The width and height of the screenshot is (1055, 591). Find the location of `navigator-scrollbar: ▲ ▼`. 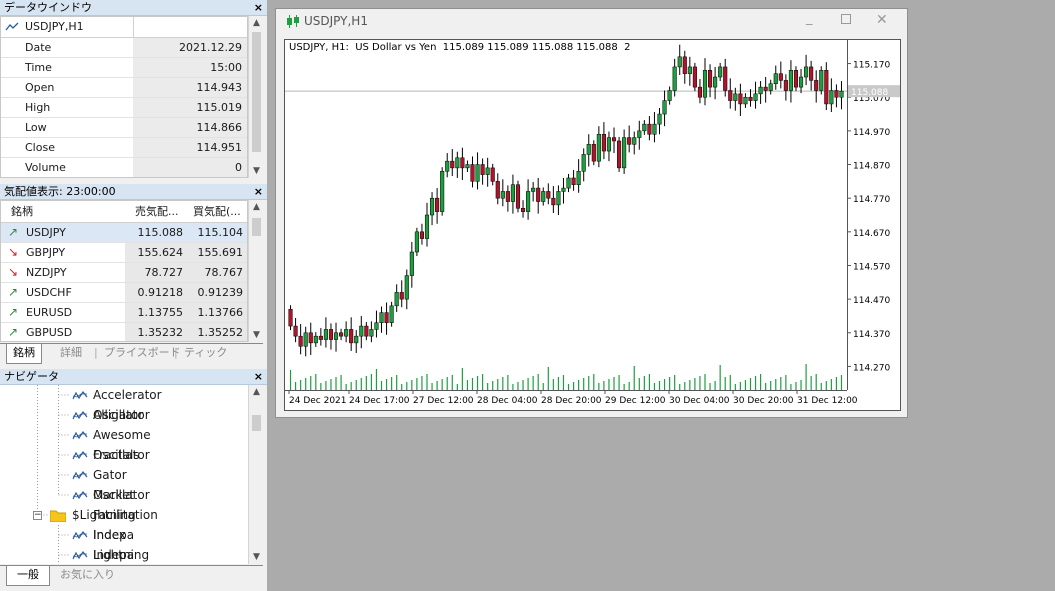

navigator-scrollbar: ▲ ▼ is located at coordinates (255, 474).